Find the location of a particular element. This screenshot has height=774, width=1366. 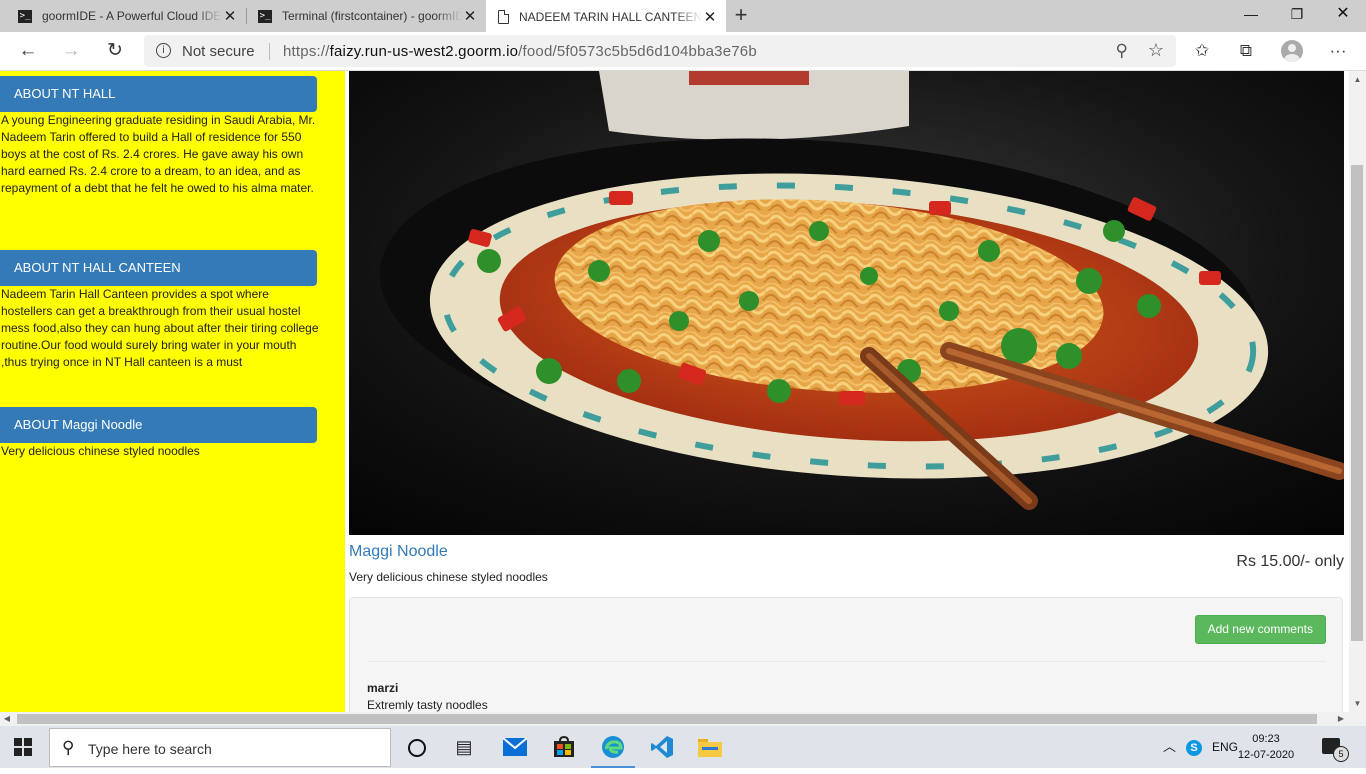

notification-count-badge: 5 is located at coordinates (1341, 754).